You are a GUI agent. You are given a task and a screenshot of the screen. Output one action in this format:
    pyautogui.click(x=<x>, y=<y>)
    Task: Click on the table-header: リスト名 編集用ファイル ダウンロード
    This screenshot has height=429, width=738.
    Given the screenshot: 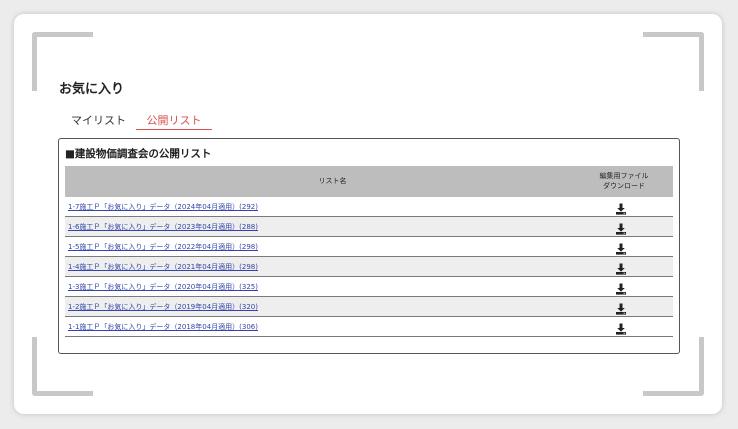 What is the action you would take?
    pyautogui.click(x=369, y=181)
    